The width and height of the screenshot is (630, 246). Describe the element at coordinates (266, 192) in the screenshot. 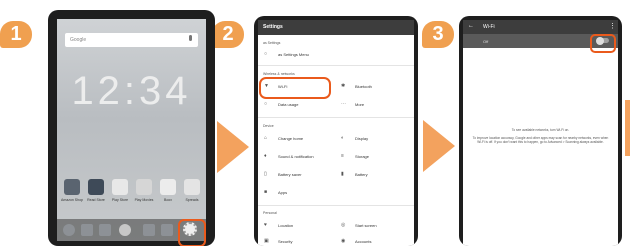

I see `apps-icon: ■` at that location.